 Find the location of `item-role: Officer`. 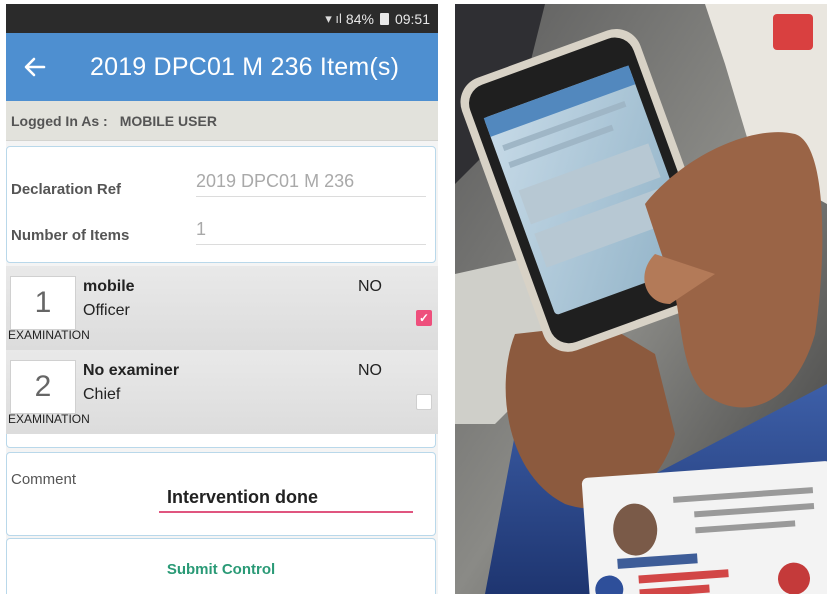

item-role: Officer is located at coordinates (106, 310).